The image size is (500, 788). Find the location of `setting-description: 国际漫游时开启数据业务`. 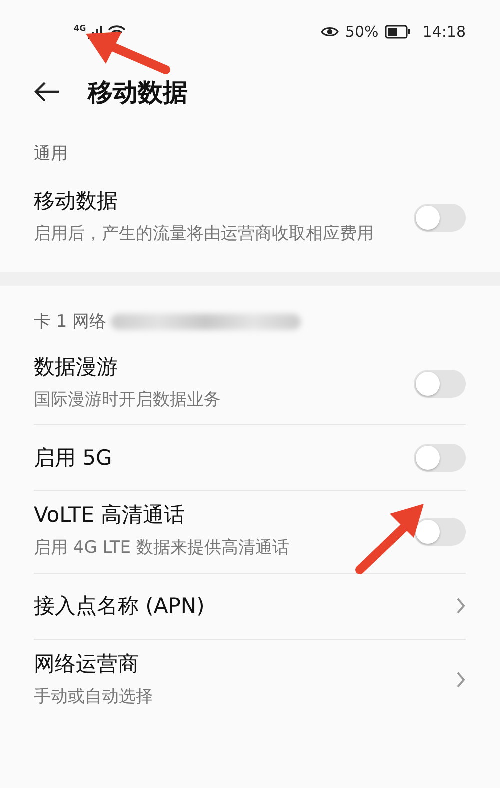

setting-description: 国际漫游时开启数据业务 is located at coordinates (128, 400).